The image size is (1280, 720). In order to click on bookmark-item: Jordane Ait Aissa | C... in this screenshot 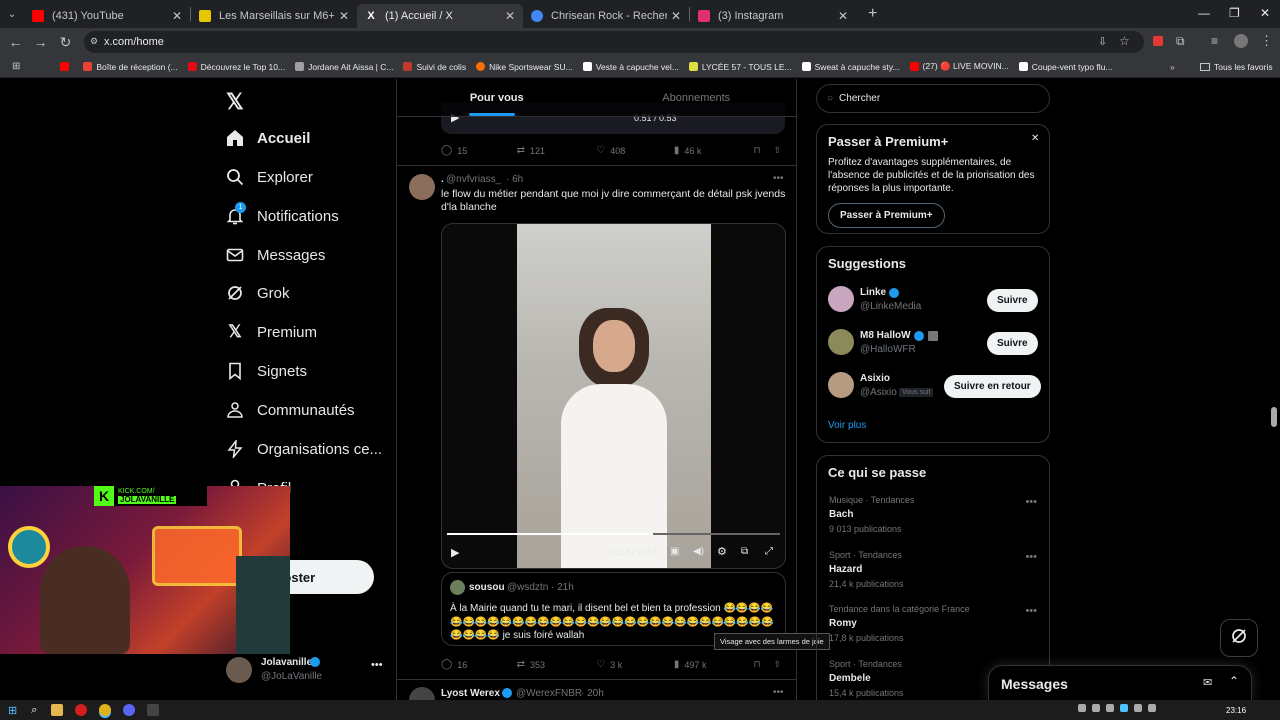, I will do `click(344, 67)`.